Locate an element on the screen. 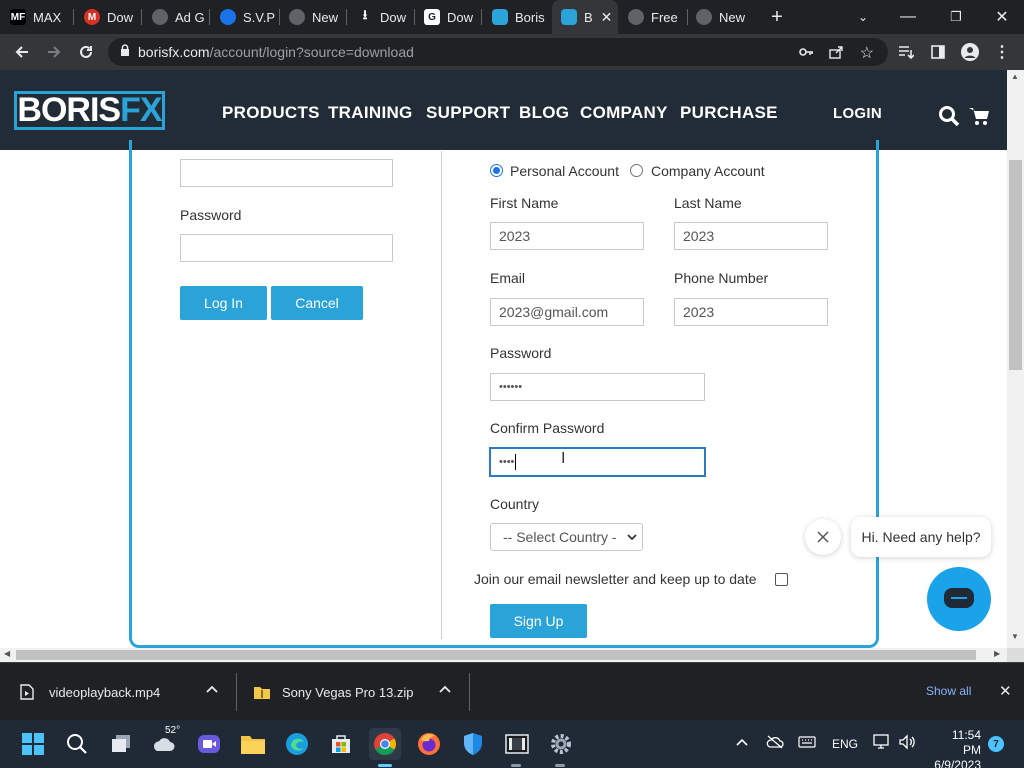  tab-ad: Ad G is located at coordinates (181, 17).